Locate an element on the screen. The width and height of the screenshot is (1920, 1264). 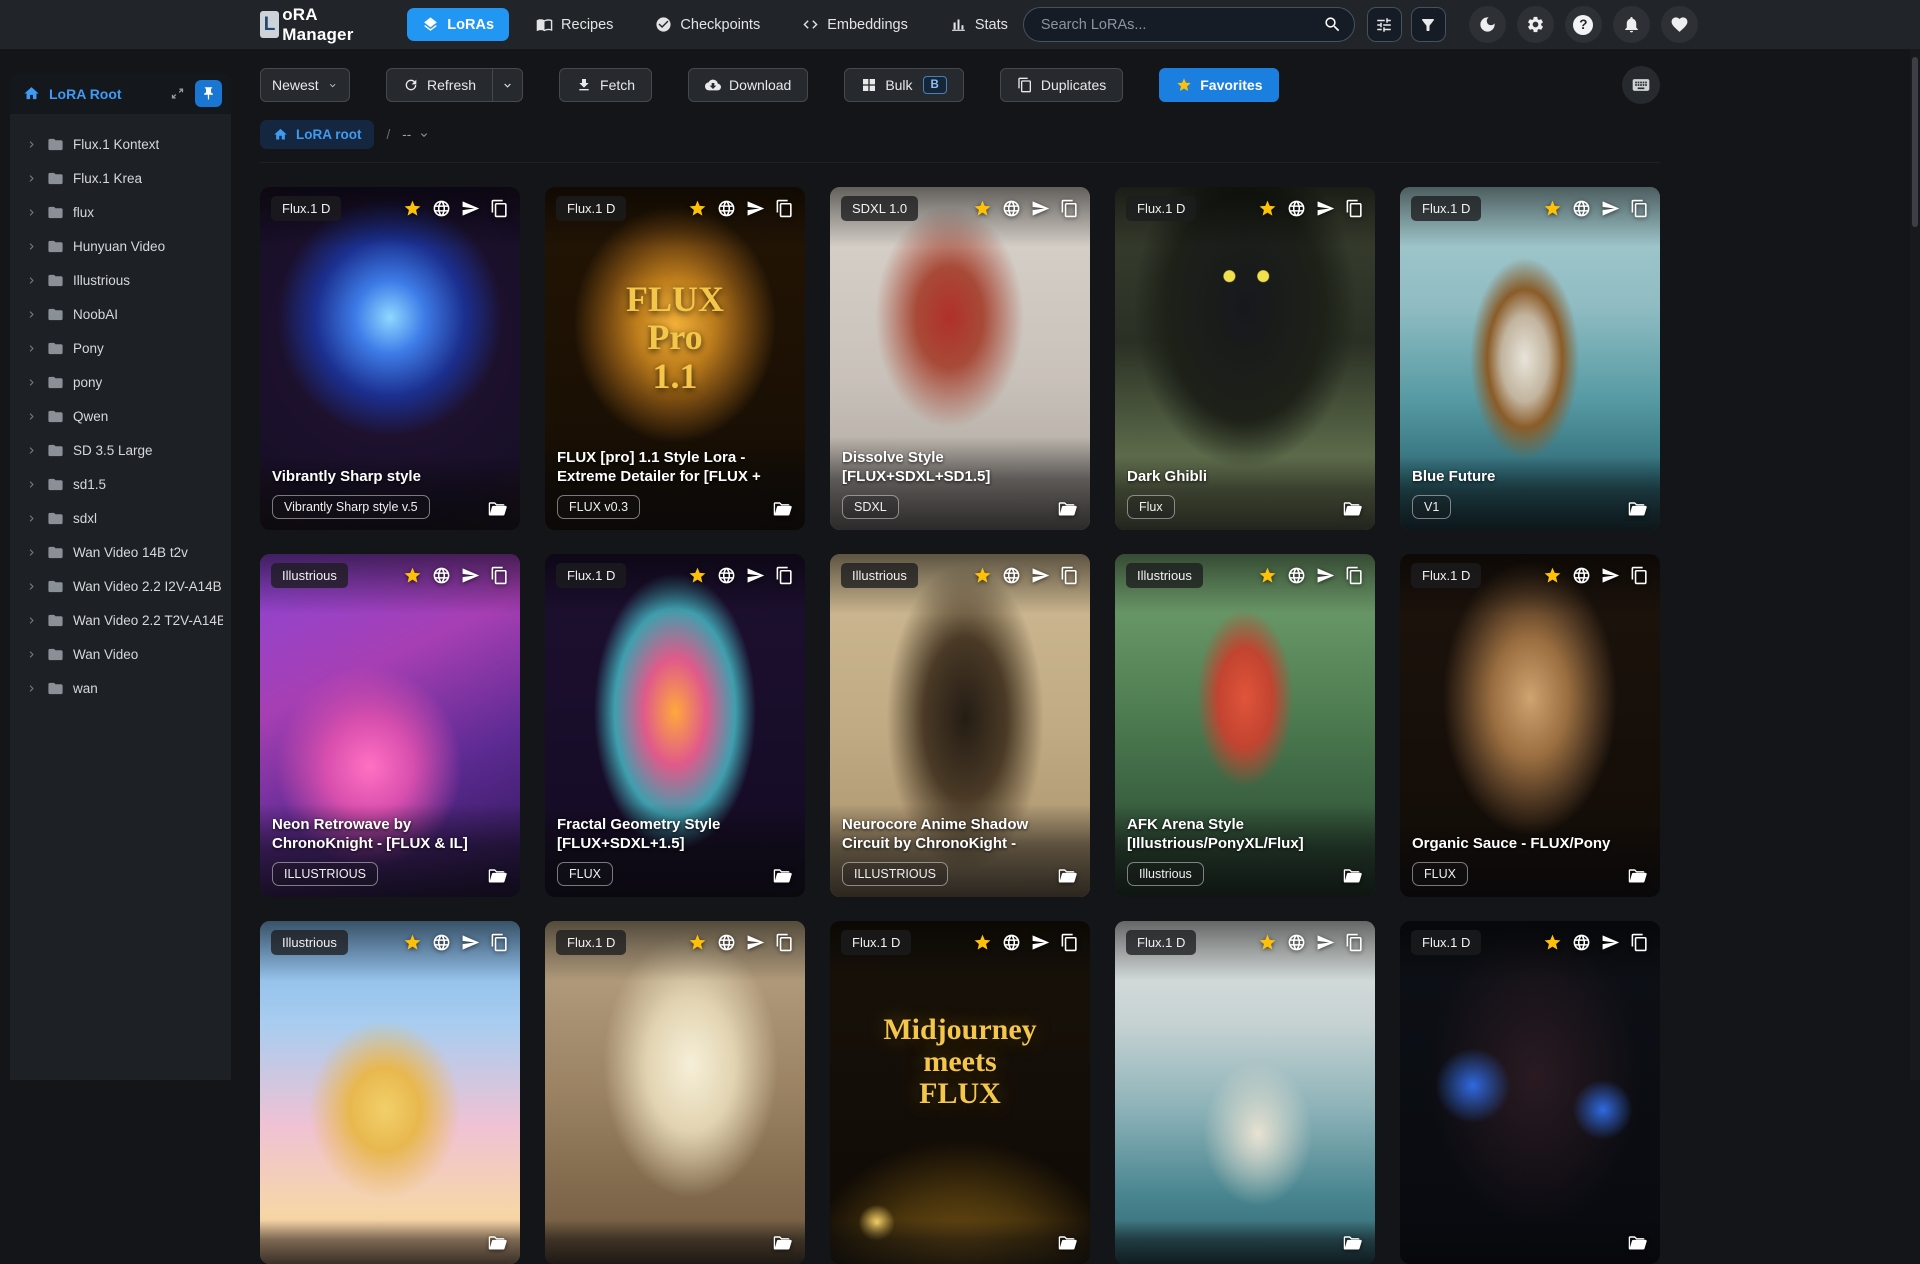
sidebar-folder-item: Wan Video 2.2 I2V-A14B is located at coordinates (120, 586).